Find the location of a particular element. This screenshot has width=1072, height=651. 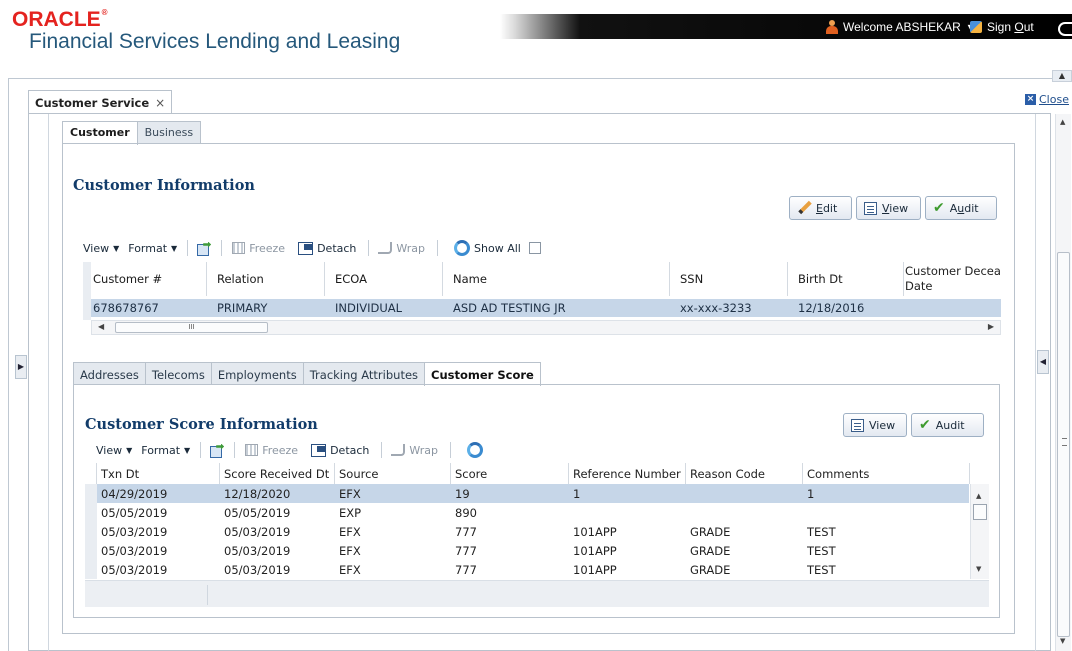

tab-close-icon: × is located at coordinates (160, 103).